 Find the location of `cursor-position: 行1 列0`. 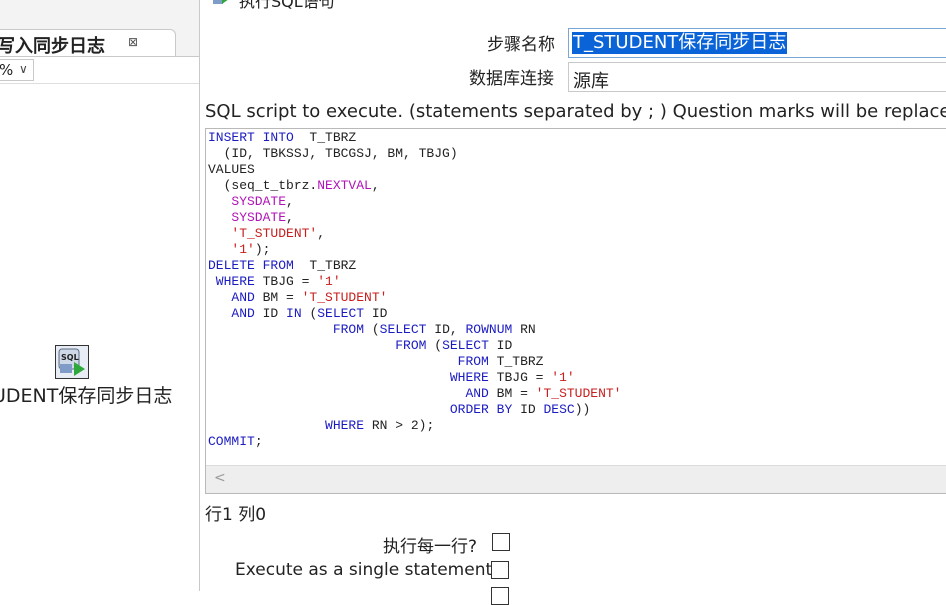

cursor-position: 行1 列0 is located at coordinates (236, 515).